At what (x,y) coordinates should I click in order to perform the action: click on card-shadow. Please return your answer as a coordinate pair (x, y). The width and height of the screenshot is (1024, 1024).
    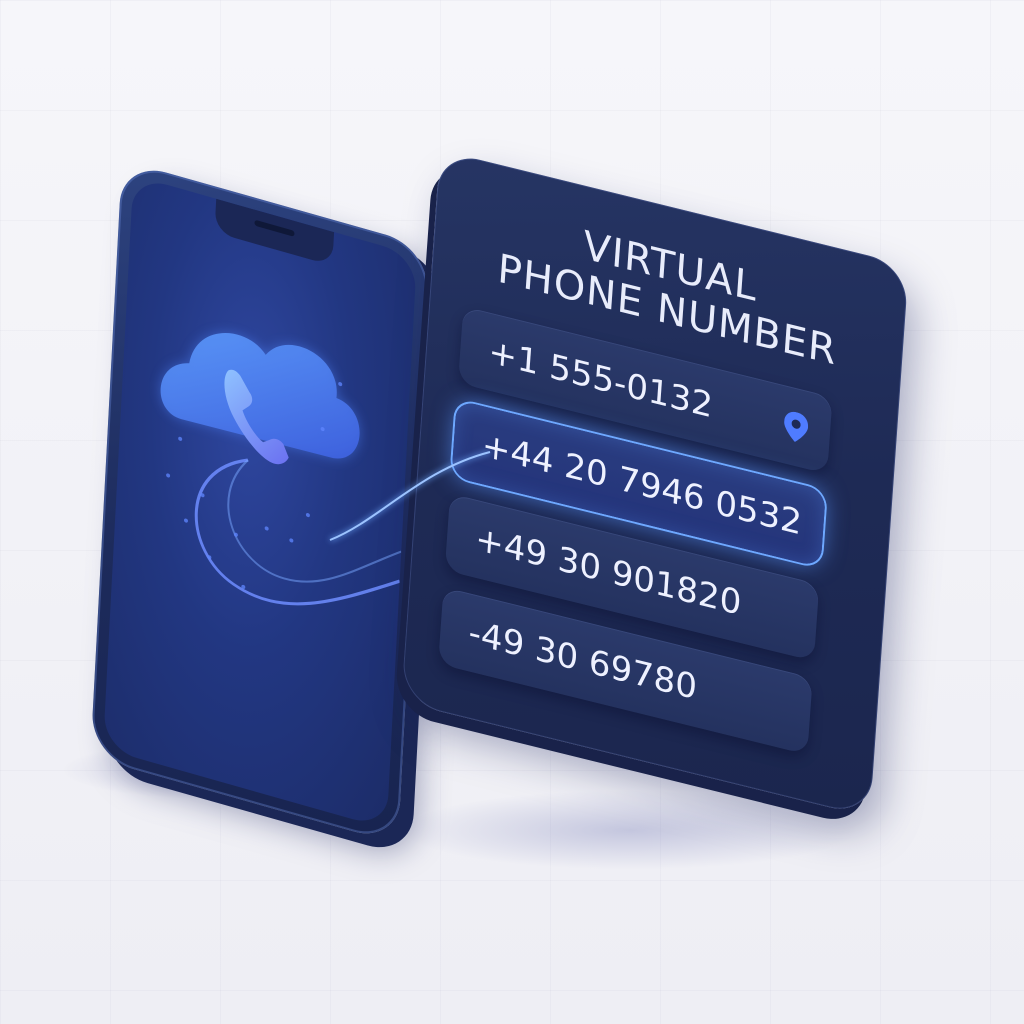
    Looking at the image, I should click on (630, 830).